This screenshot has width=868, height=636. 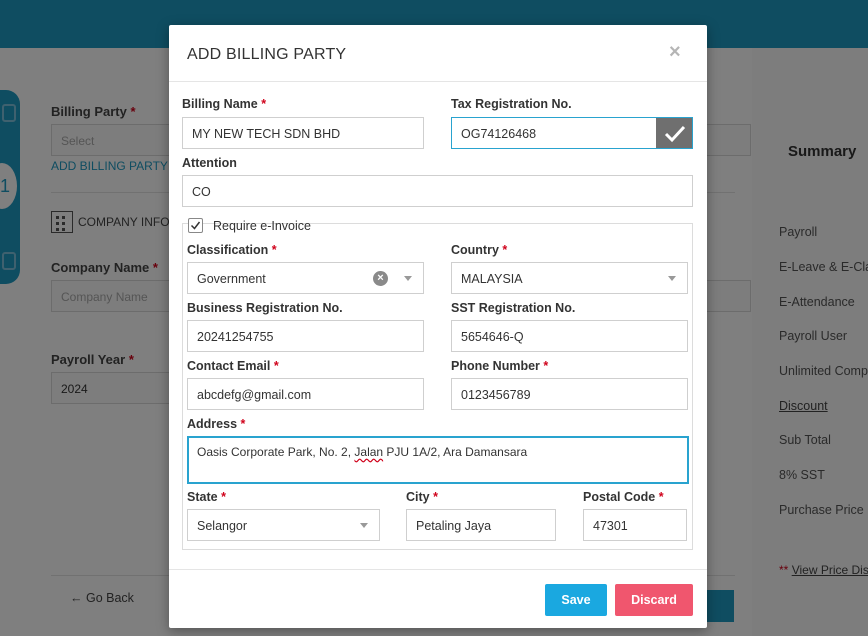 What do you see at coordinates (569, 336) in the screenshot?
I see `sst-registration-input: 5654646-Q` at bounding box center [569, 336].